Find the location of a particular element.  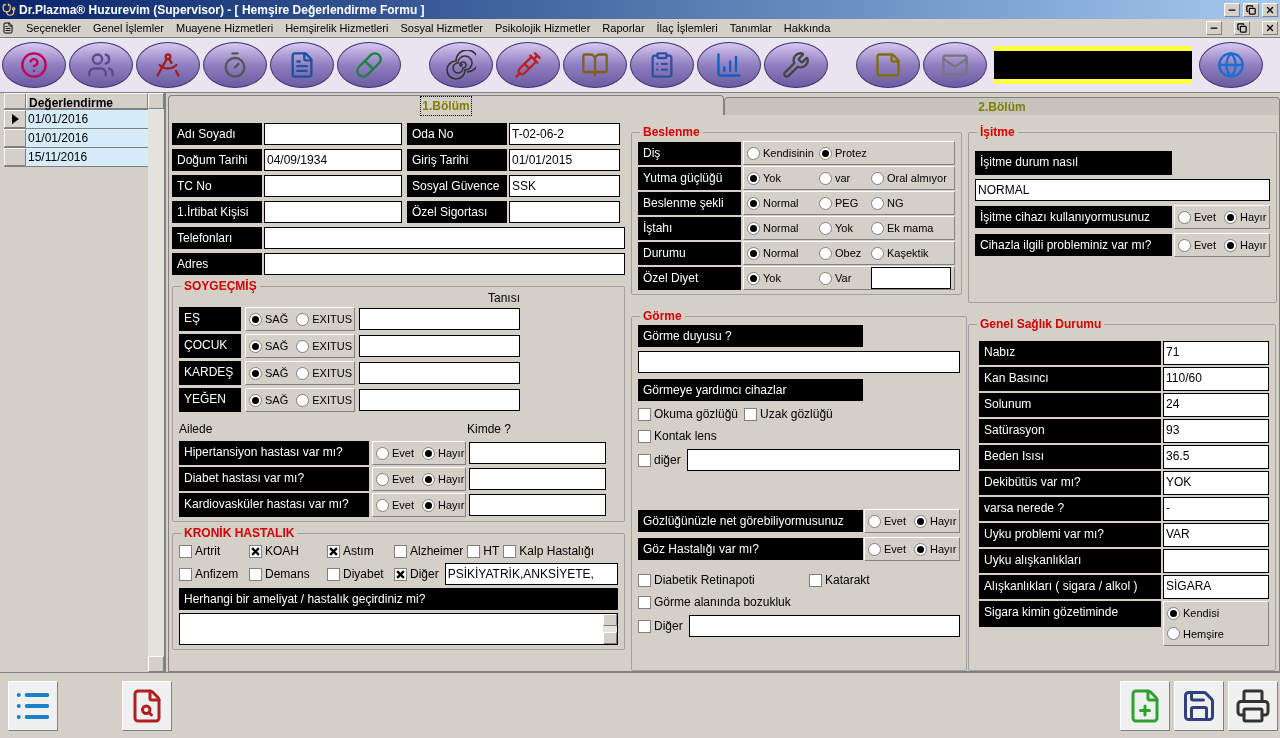

radio-option: PEG is located at coordinates (845, 203).